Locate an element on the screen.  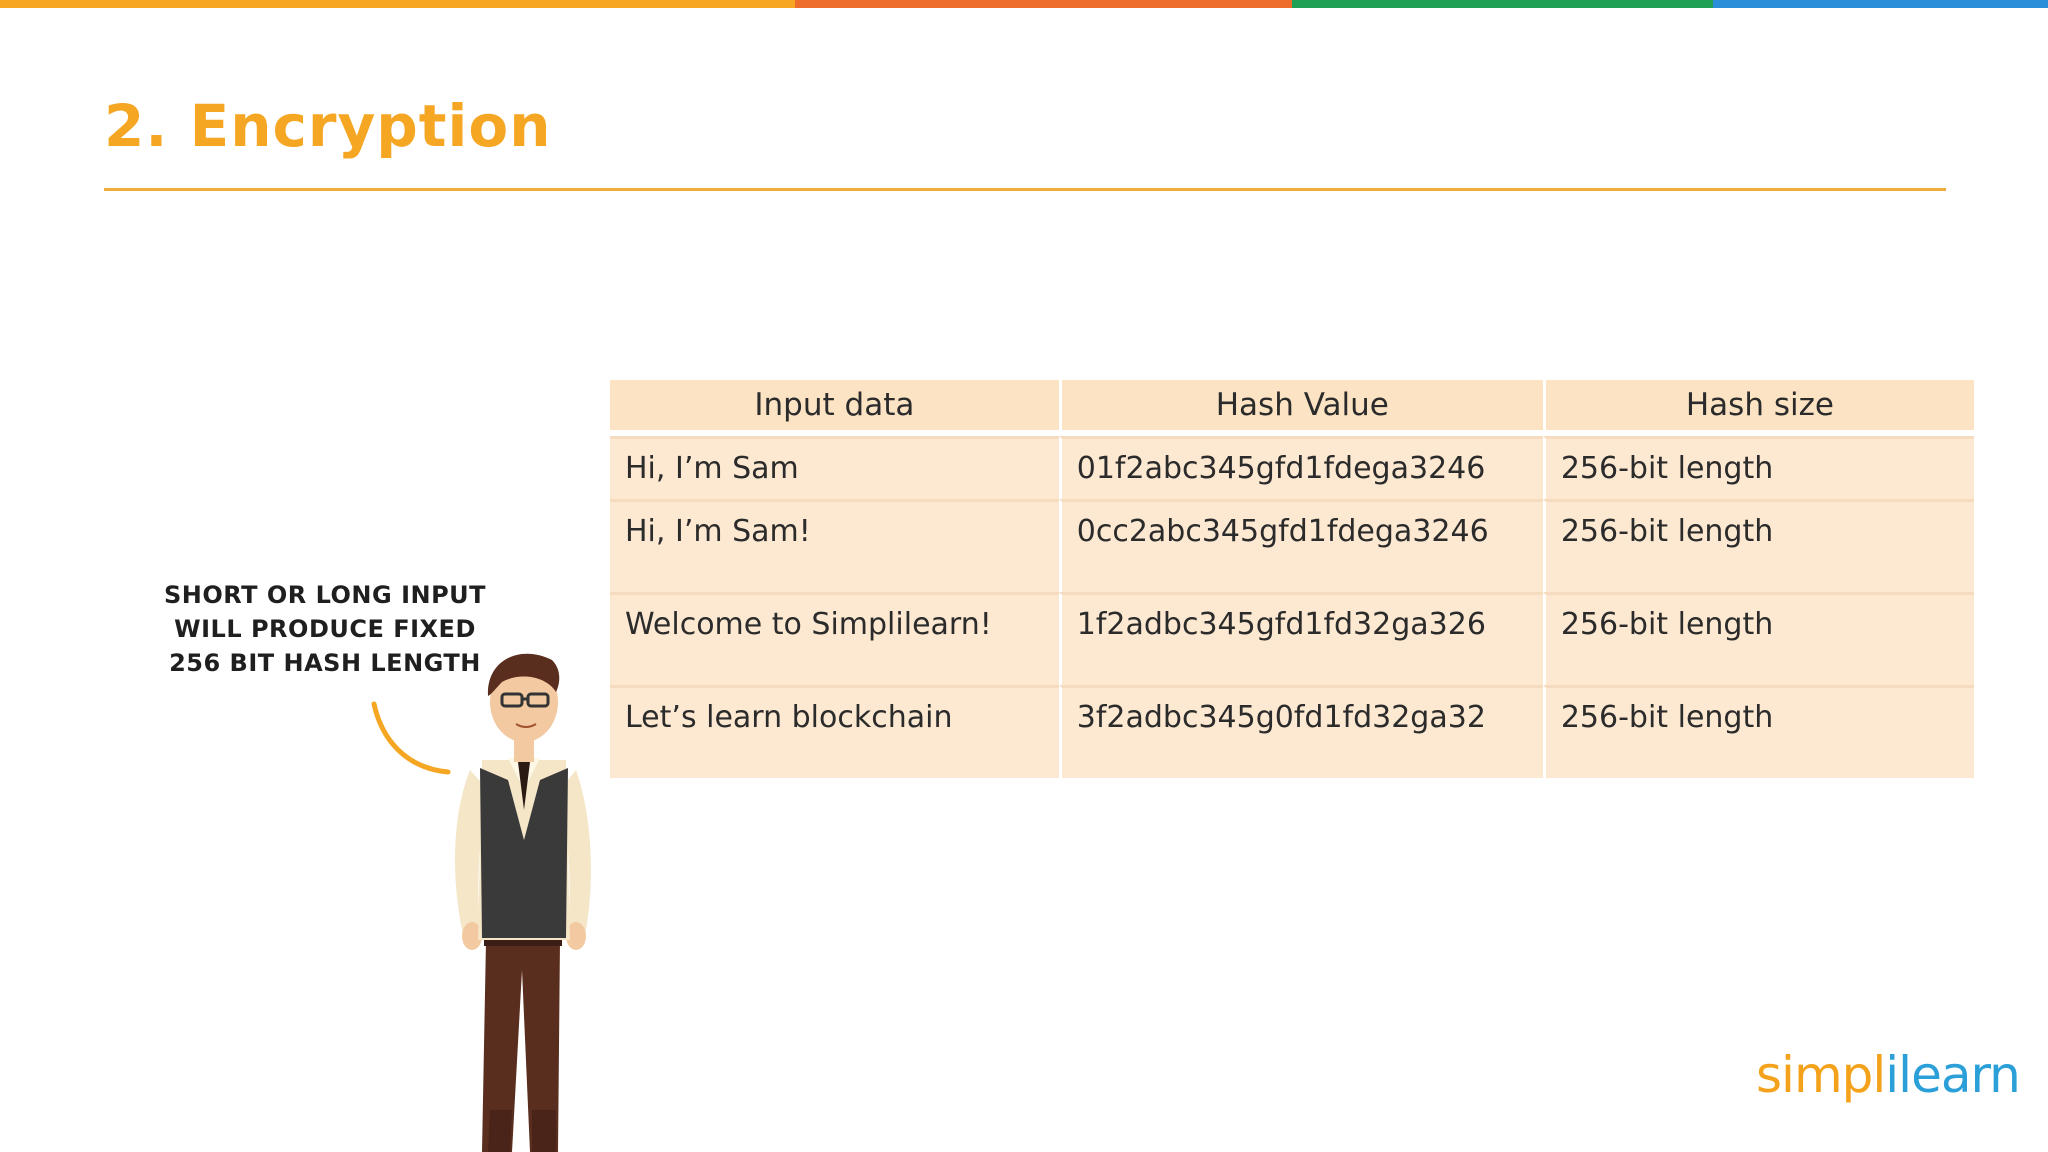
top-color-bar is located at coordinates (1024, 4).